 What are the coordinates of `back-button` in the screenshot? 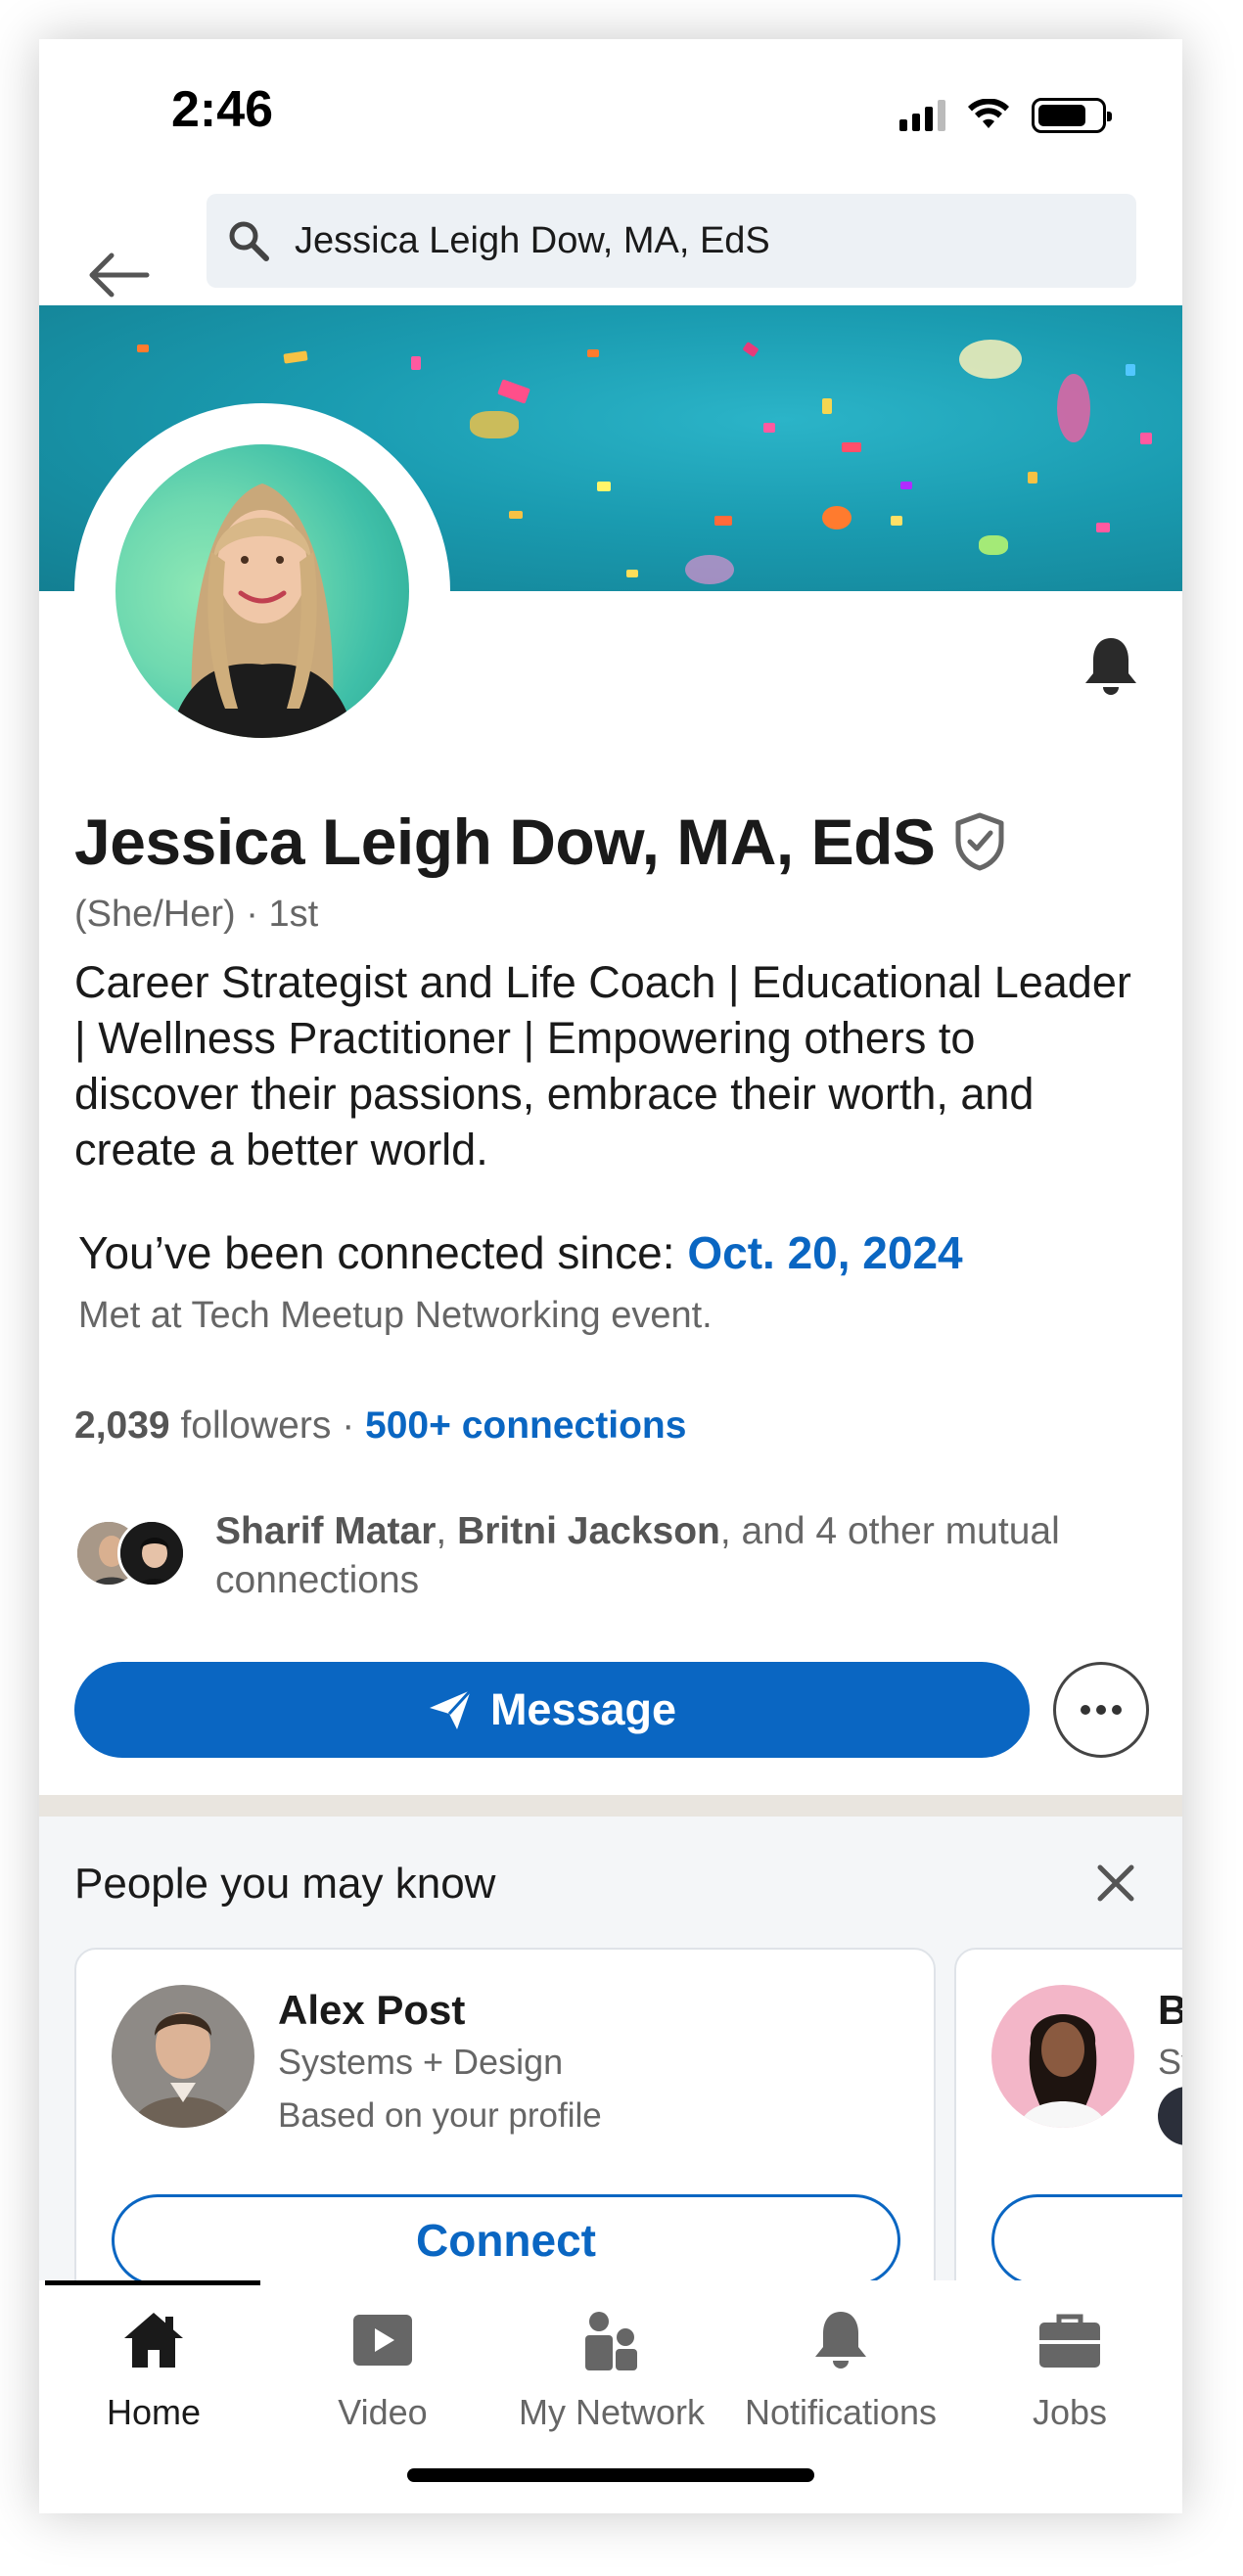 It's located at (118, 275).